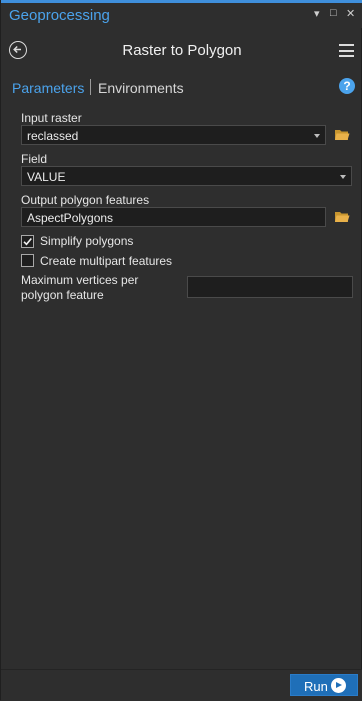 This screenshot has width=362, height=701. I want to click on field-dropdown: VALUE, so click(186, 176).